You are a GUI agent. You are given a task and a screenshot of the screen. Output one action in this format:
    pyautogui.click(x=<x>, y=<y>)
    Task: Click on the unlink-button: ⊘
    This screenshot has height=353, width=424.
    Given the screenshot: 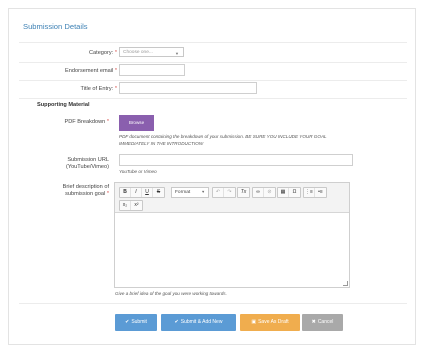 What is the action you would take?
    pyautogui.click(x=269, y=192)
    